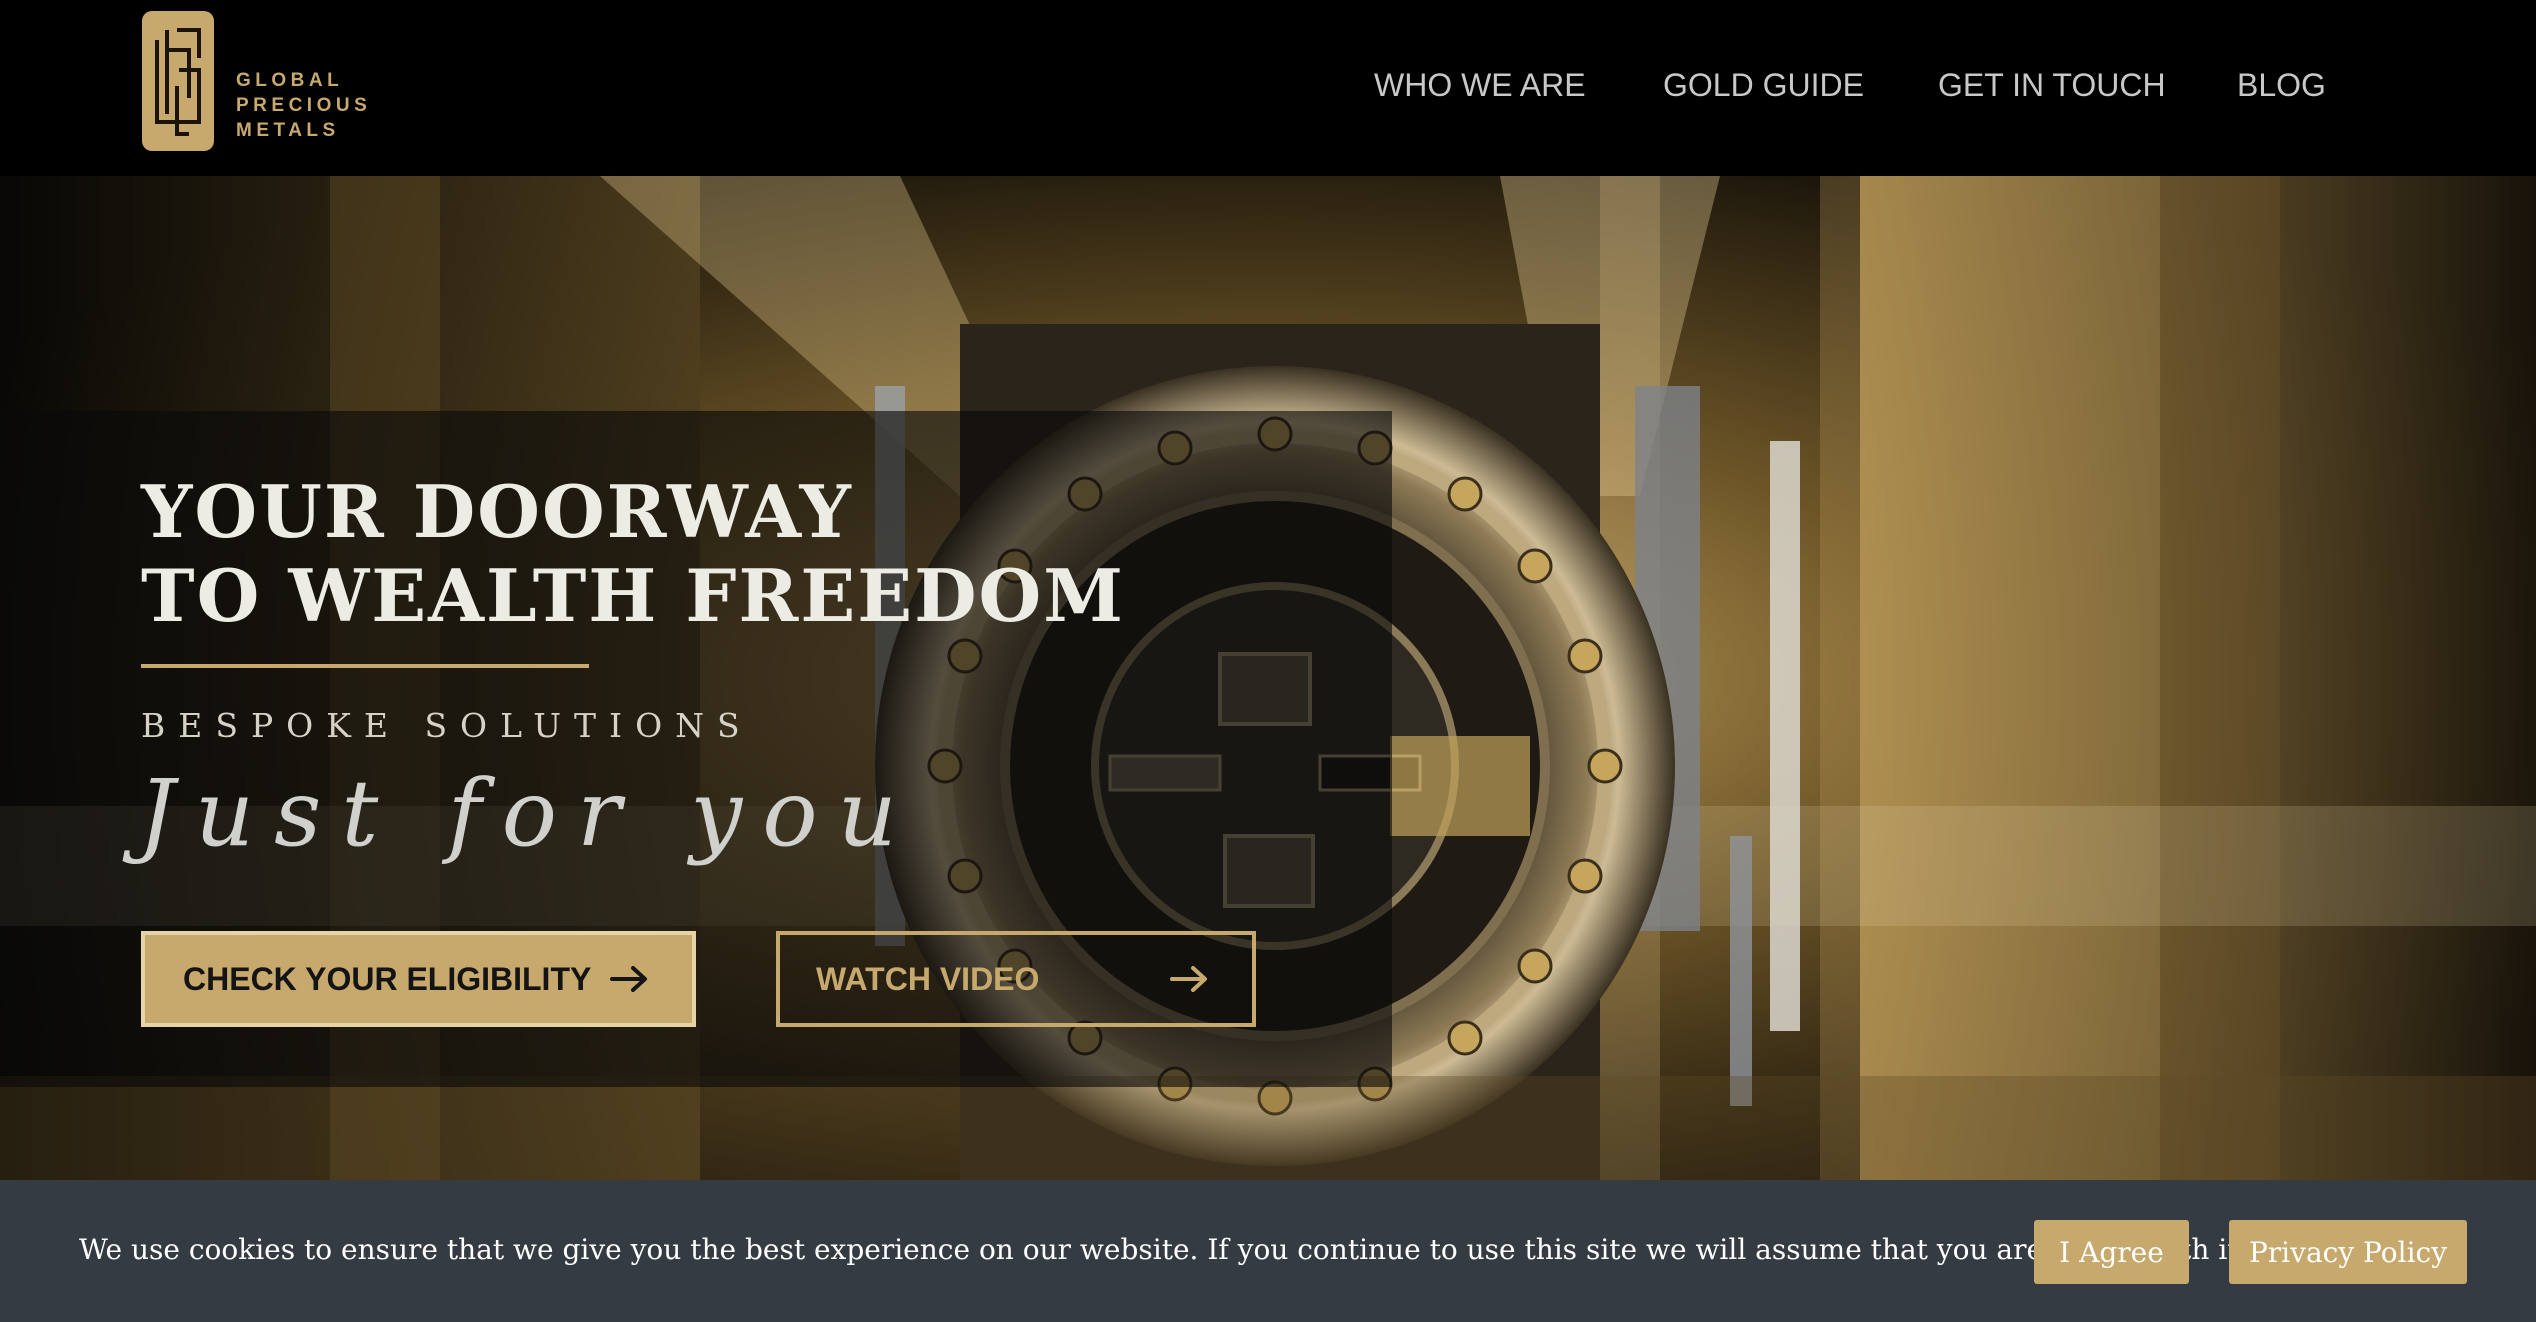 This screenshot has width=2536, height=1322. Describe the element at coordinates (2281, 85) in the screenshot. I see `nav-blog: BLOG` at that location.